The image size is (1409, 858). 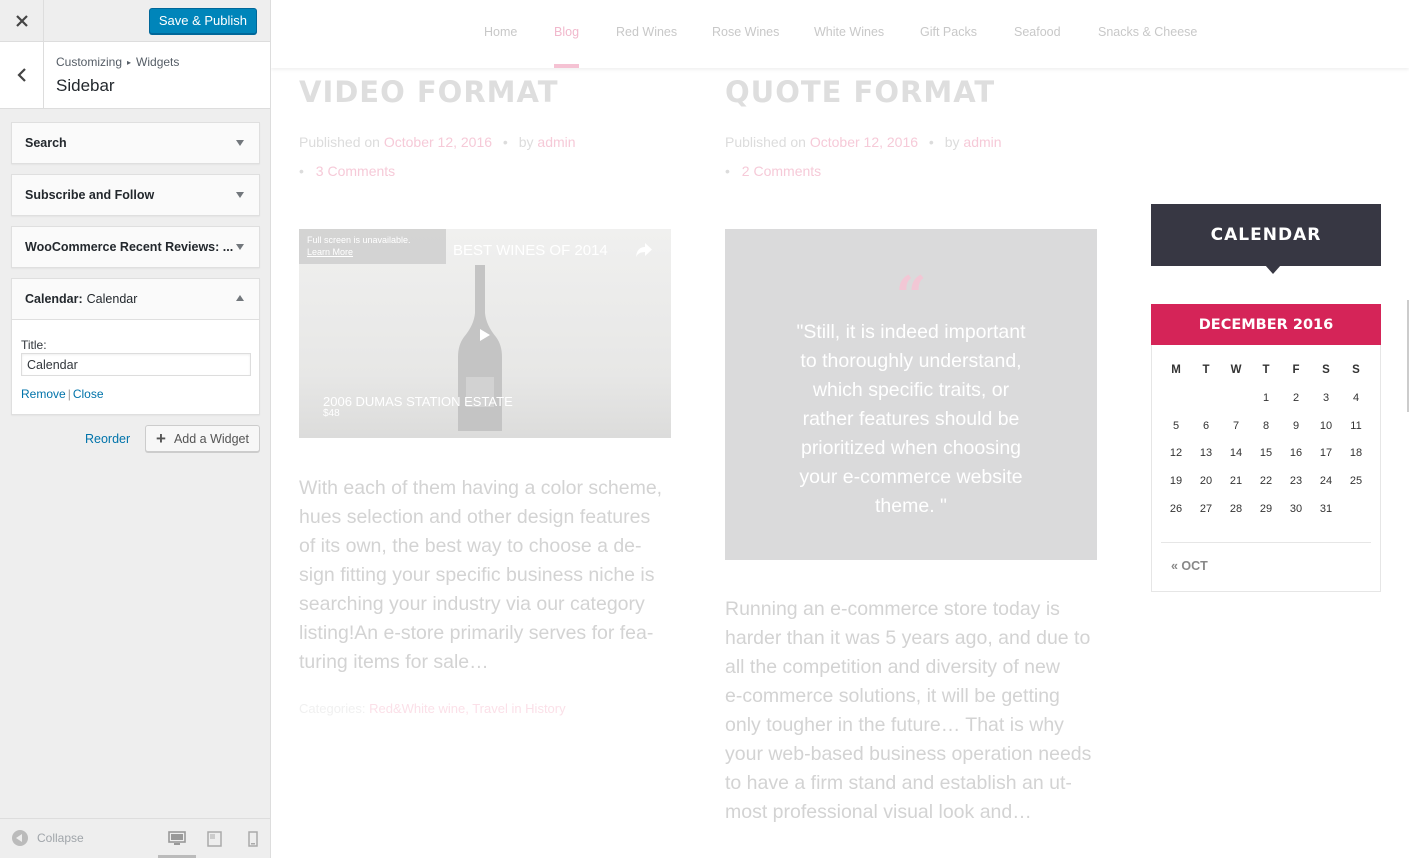 I want to click on widget-header: Subscribe and Follow, so click(x=135, y=195).